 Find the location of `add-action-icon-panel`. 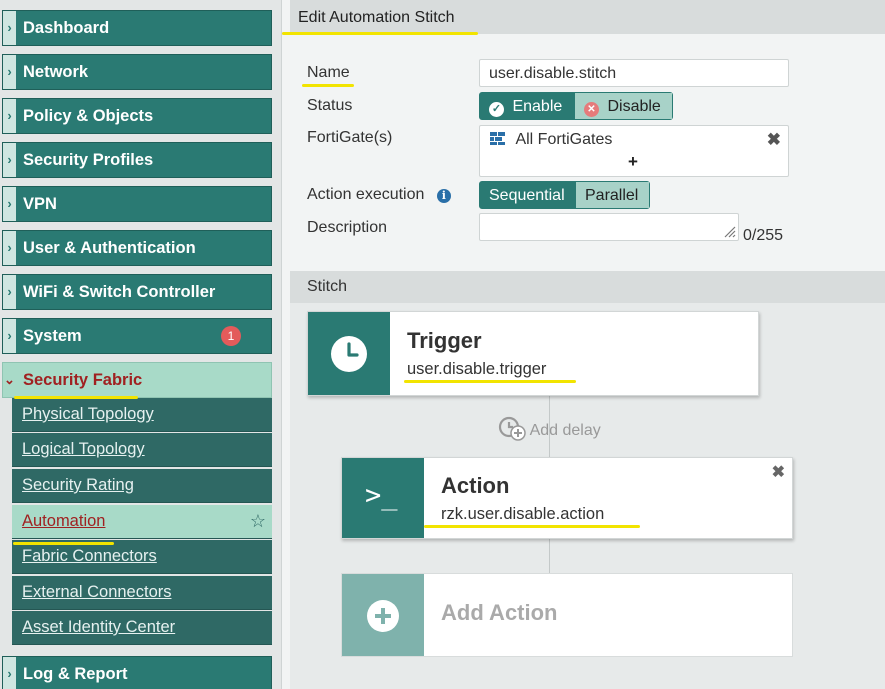

add-action-icon-panel is located at coordinates (383, 615).